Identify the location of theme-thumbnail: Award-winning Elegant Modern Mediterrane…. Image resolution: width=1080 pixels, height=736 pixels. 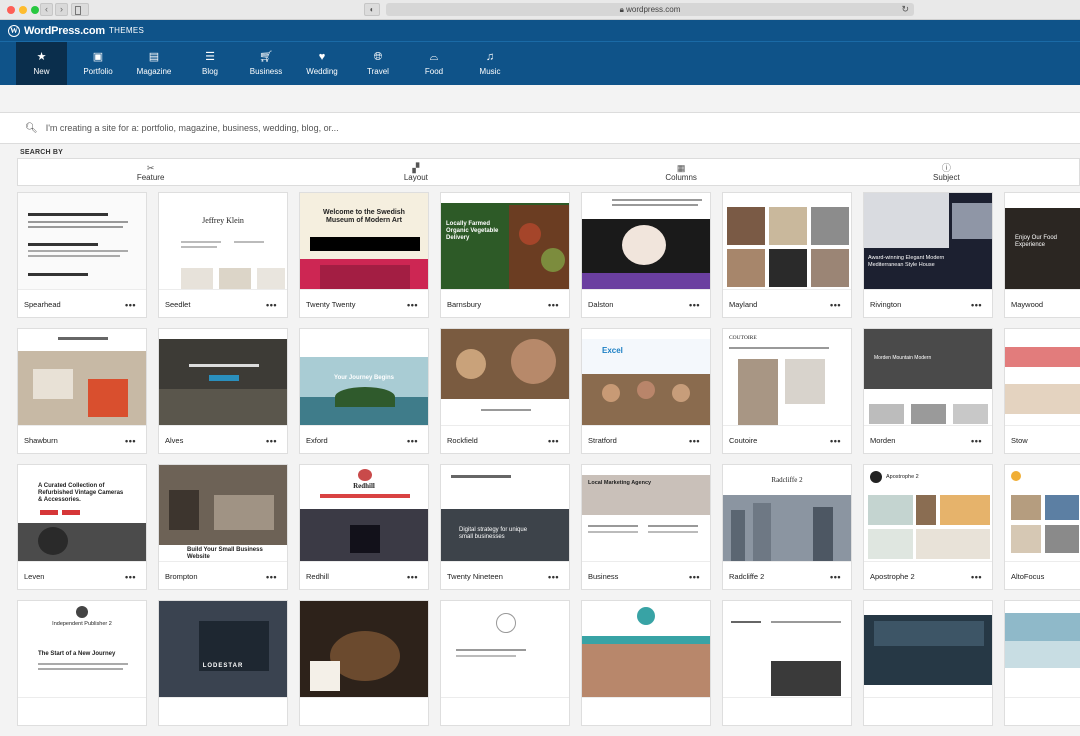
(928, 241).